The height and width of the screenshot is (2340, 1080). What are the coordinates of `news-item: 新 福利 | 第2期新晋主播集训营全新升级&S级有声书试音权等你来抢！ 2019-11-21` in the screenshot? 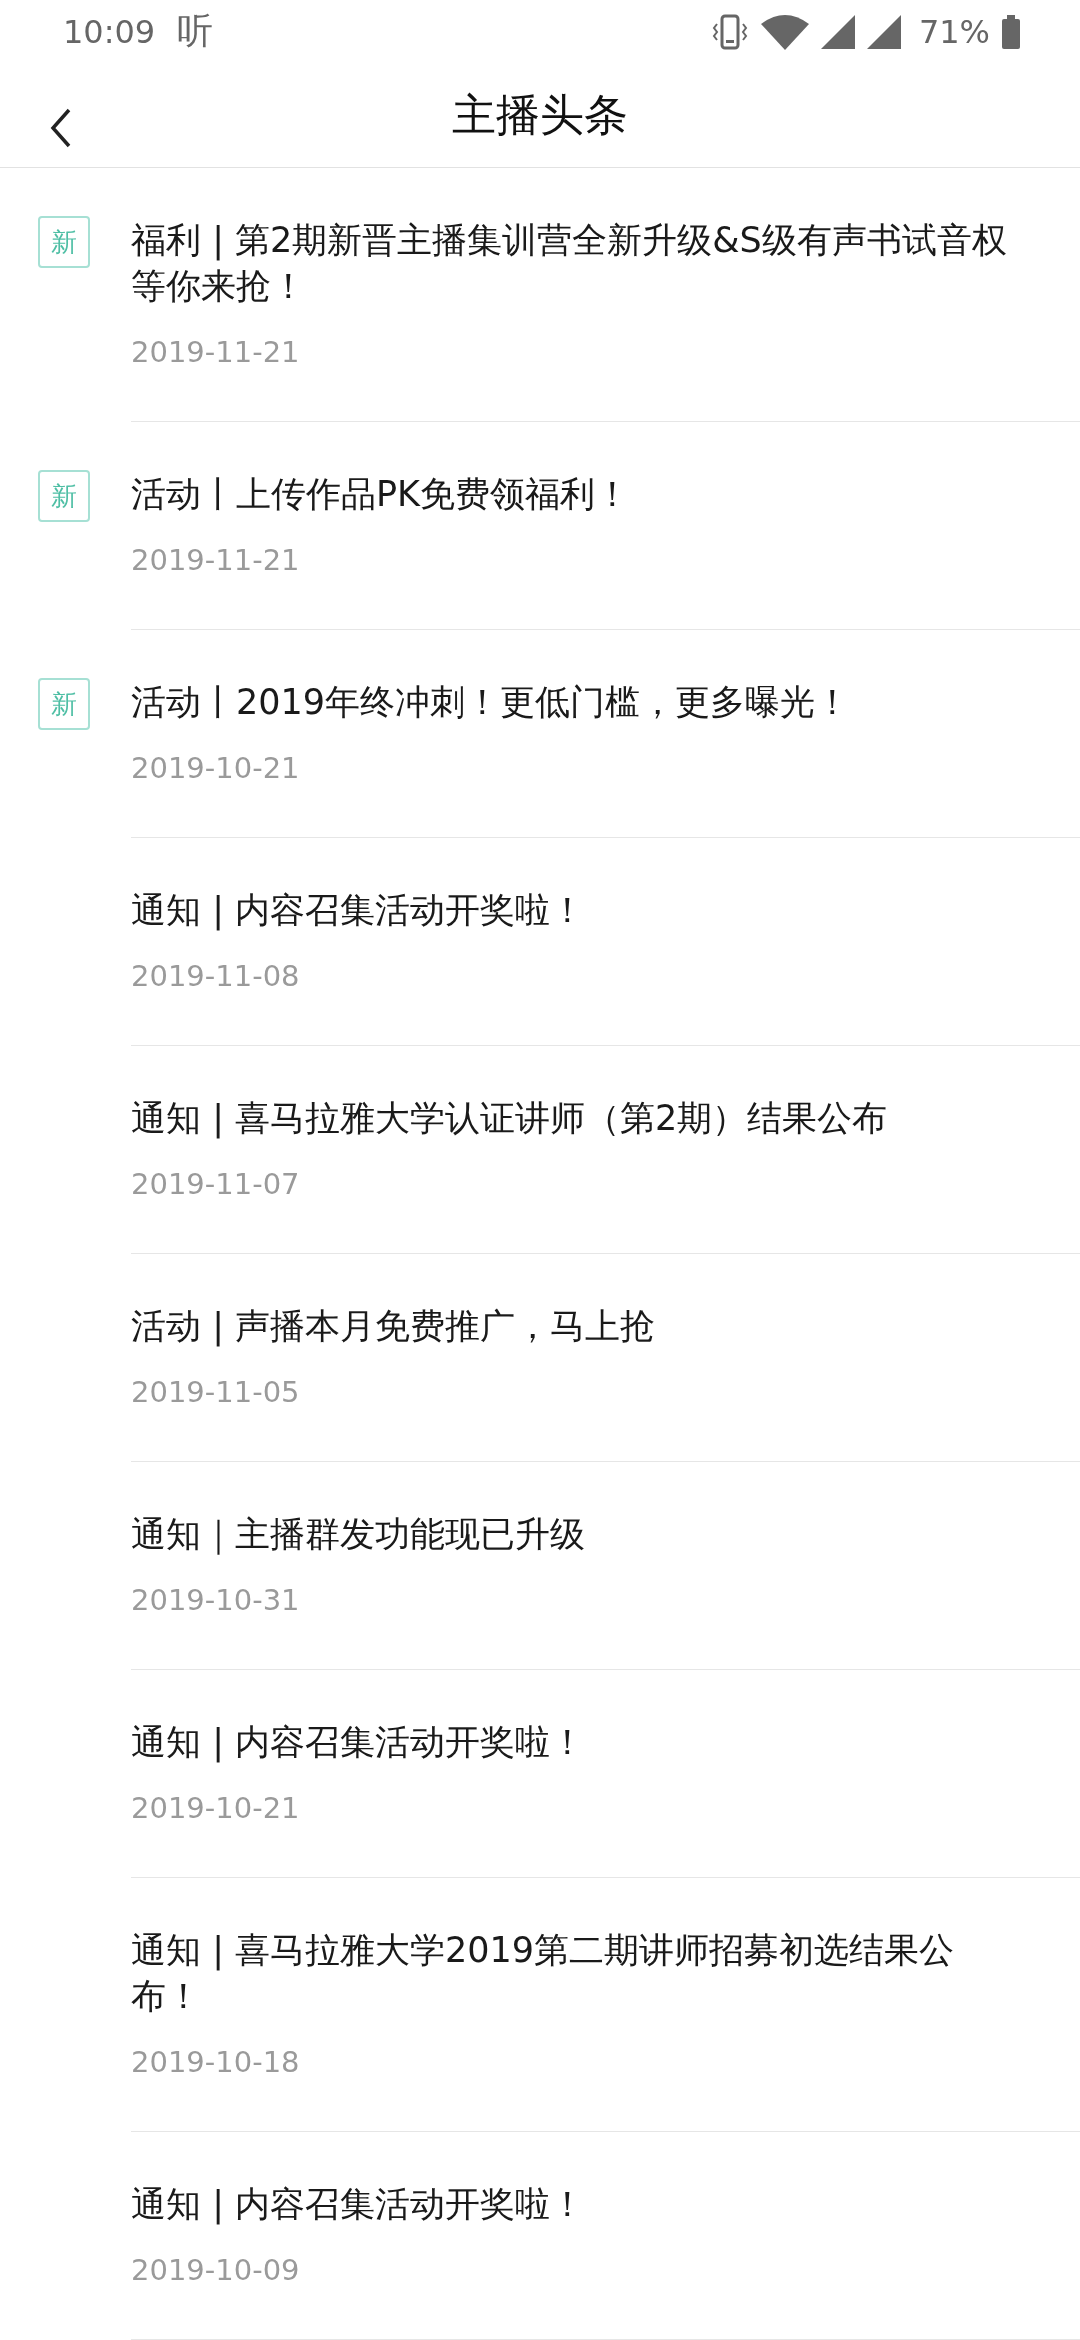 It's located at (540, 295).